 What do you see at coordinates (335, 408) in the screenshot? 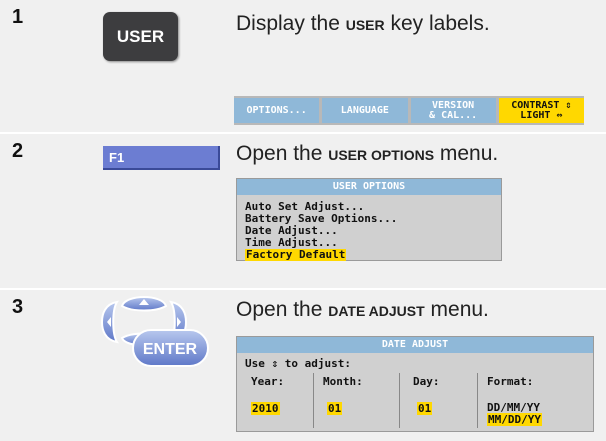
I see `month-value: 01` at bounding box center [335, 408].